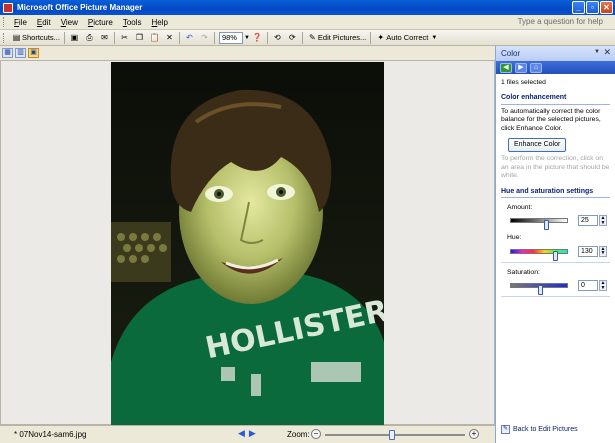 This screenshot has height=443, width=615. I want to click on email-button: ✉, so click(104, 37).